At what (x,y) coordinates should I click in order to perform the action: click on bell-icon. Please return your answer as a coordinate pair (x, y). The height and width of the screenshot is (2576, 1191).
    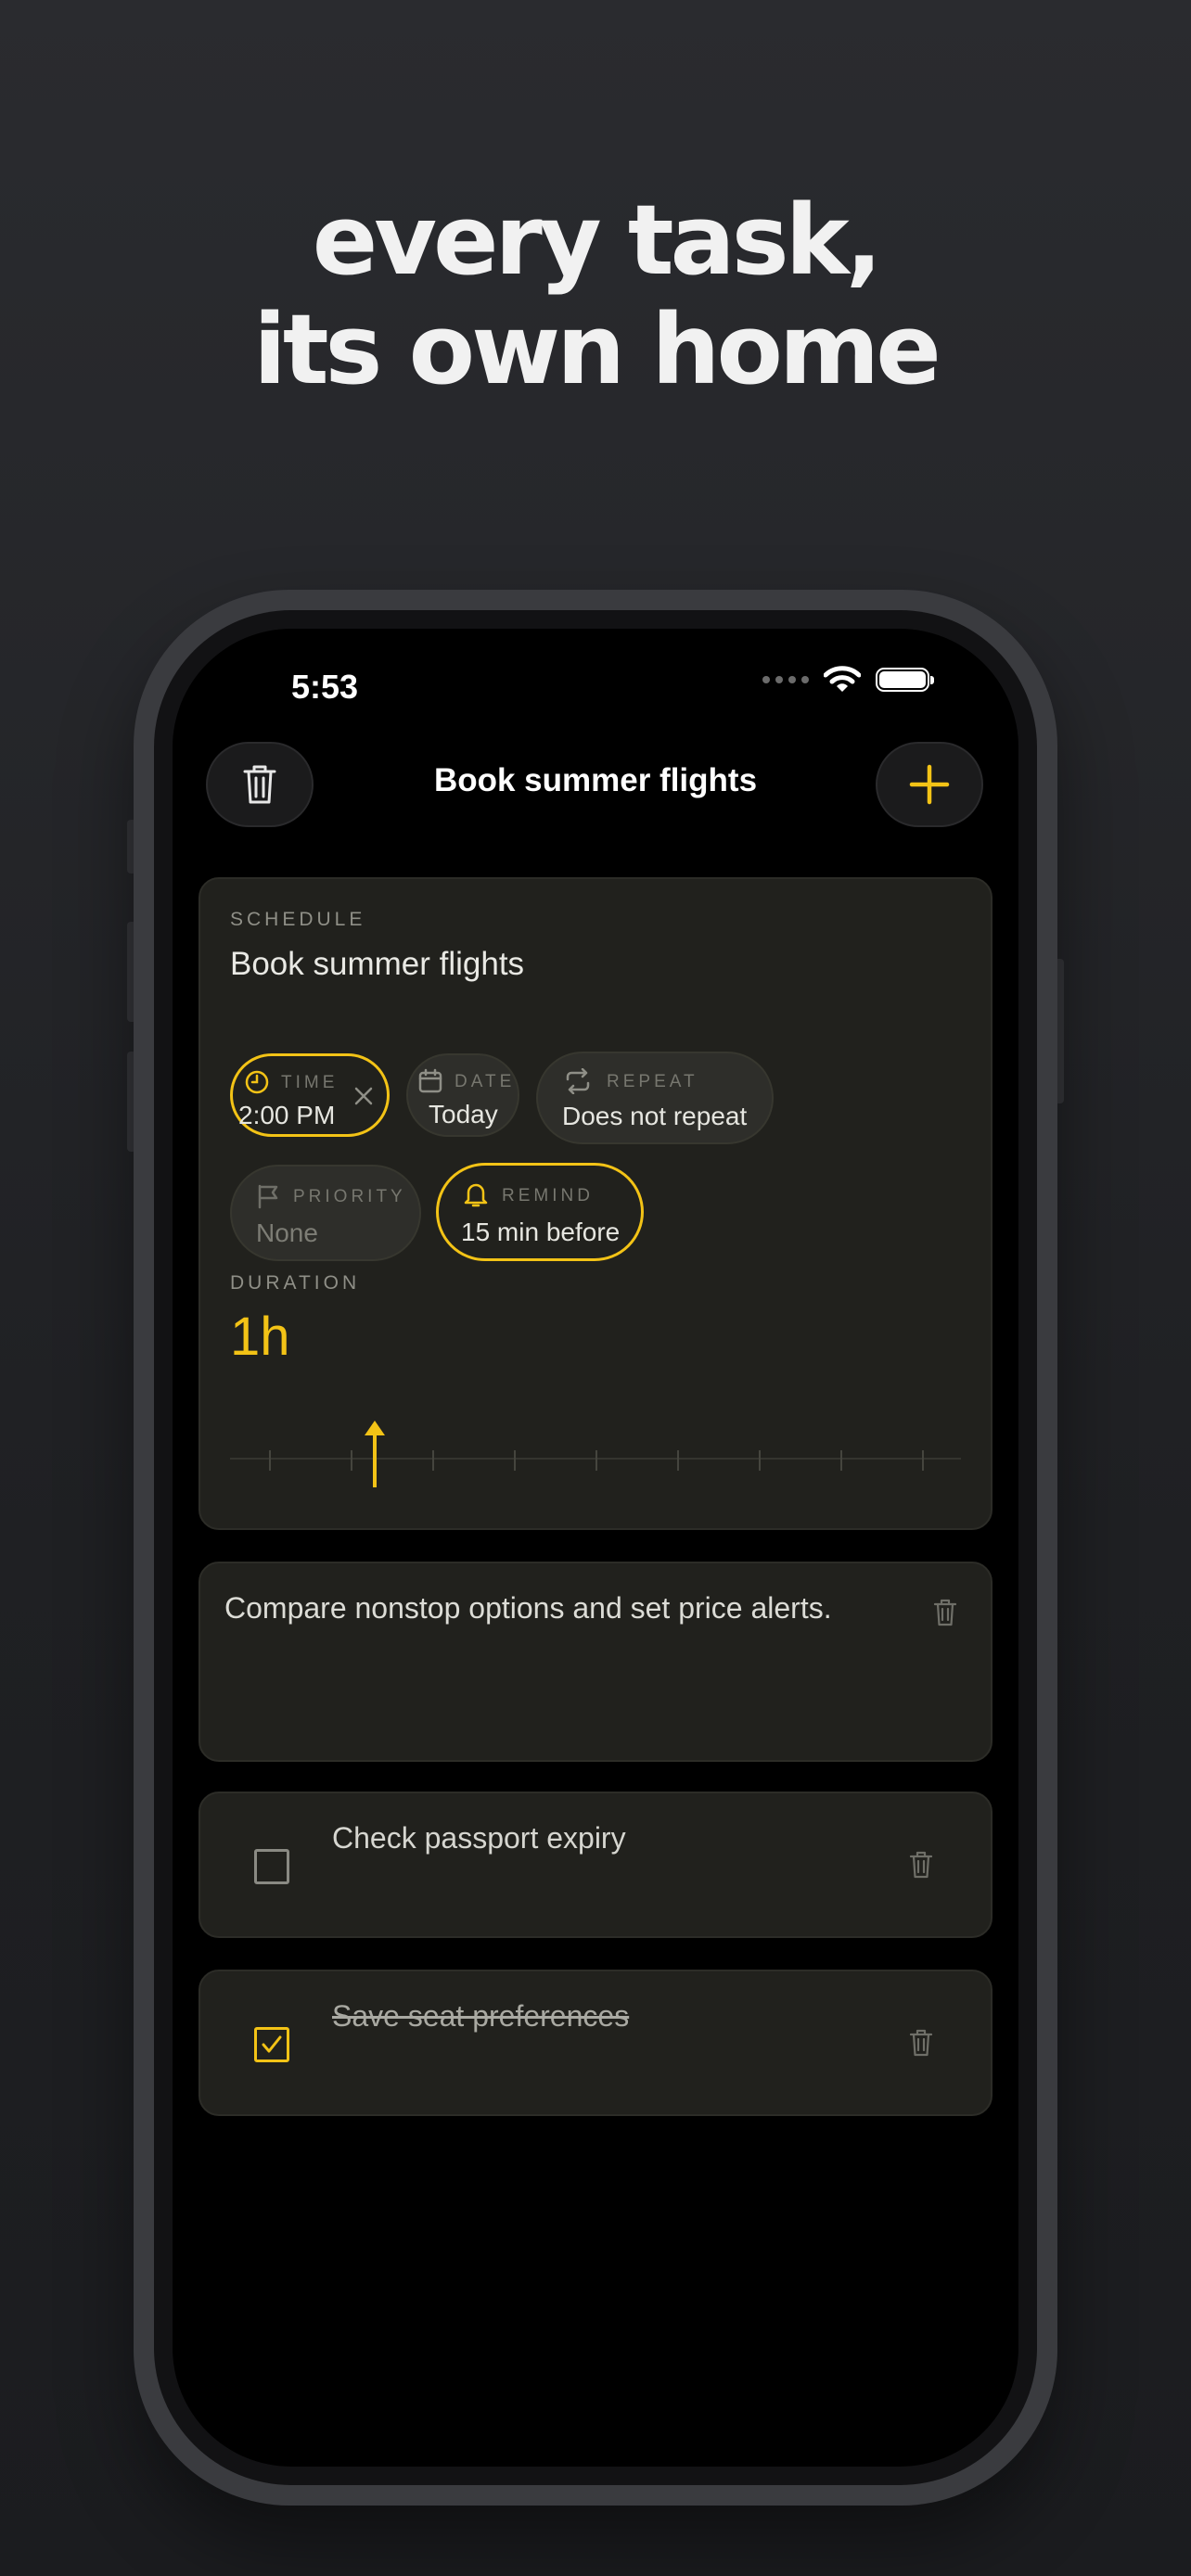
    Looking at the image, I should click on (476, 1195).